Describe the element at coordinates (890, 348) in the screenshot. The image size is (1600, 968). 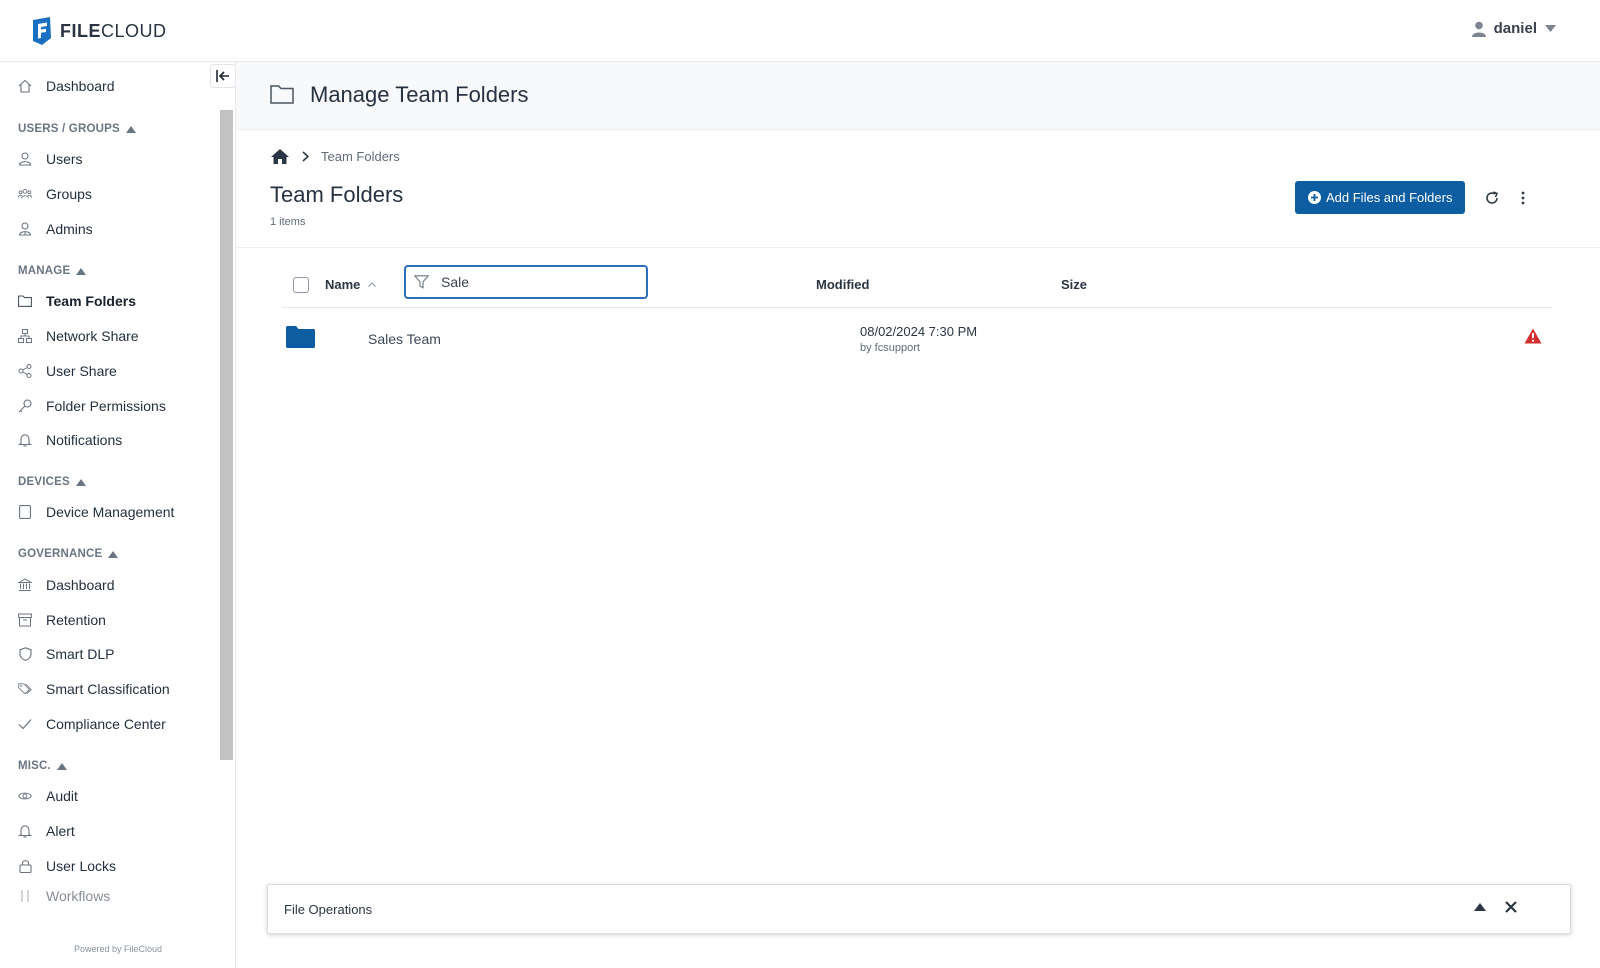
I see `row-modified-by: by fcsupport` at that location.